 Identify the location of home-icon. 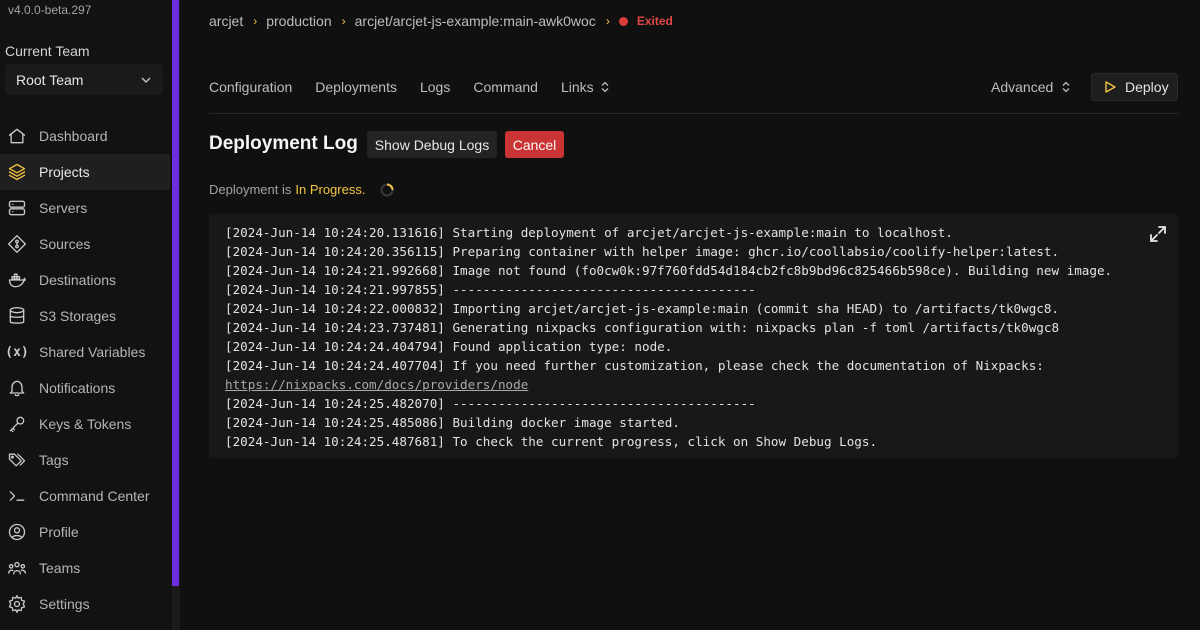
(17, 136).